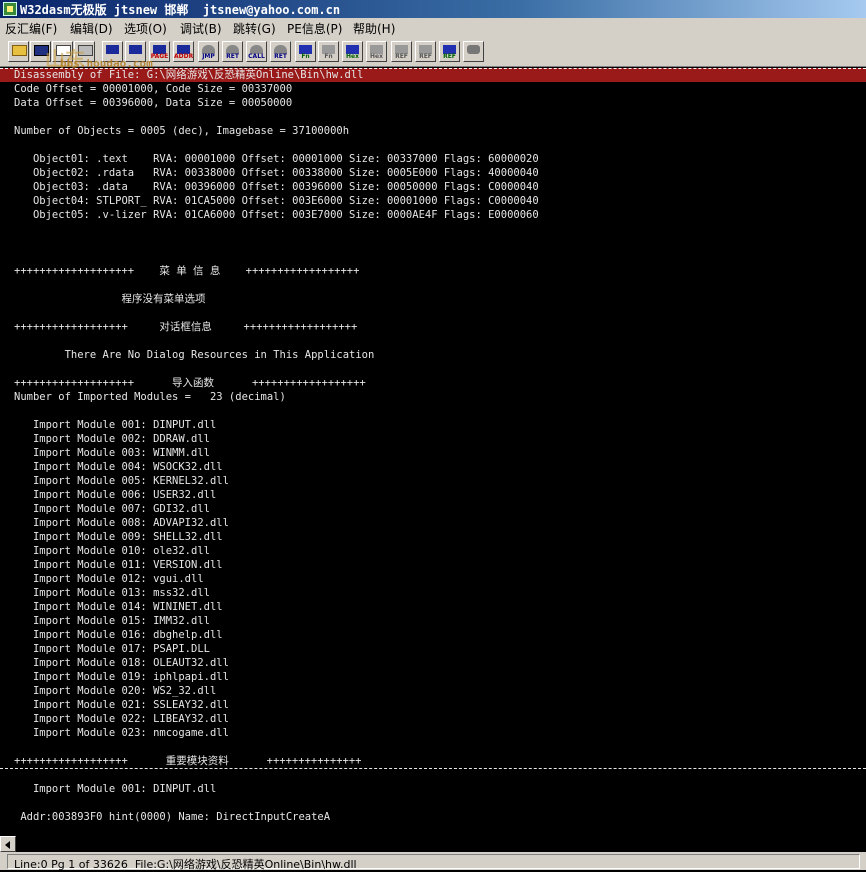 This screenshot has width=866, height=872. What do you see at coordinates (208, 51) in the screenshot?
I see `toolbar-execute-jump-button: JMP` at bounding box center [208, 51].